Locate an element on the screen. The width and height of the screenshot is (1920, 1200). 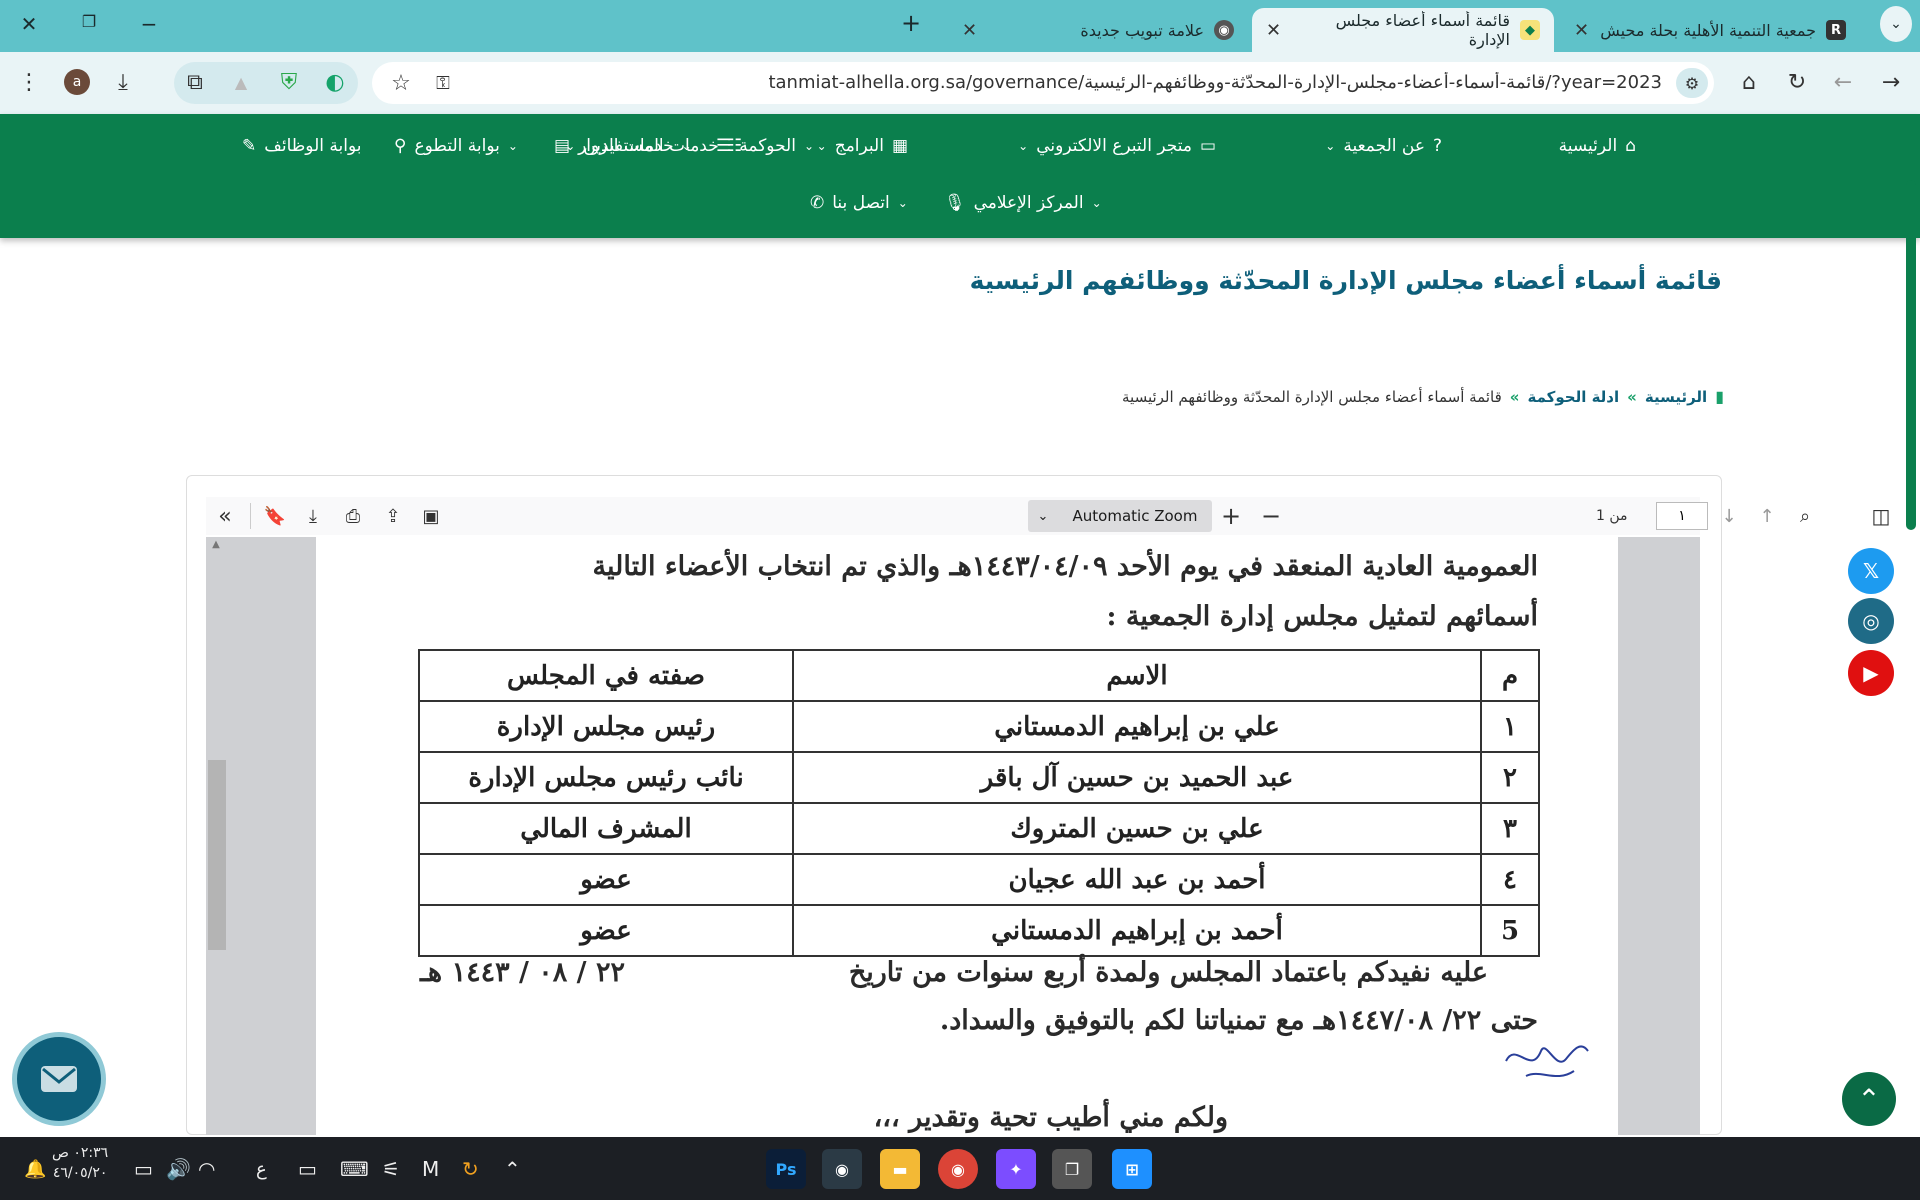
notification-bell-icon: 🔔 is located at coordinates (35, 1169).